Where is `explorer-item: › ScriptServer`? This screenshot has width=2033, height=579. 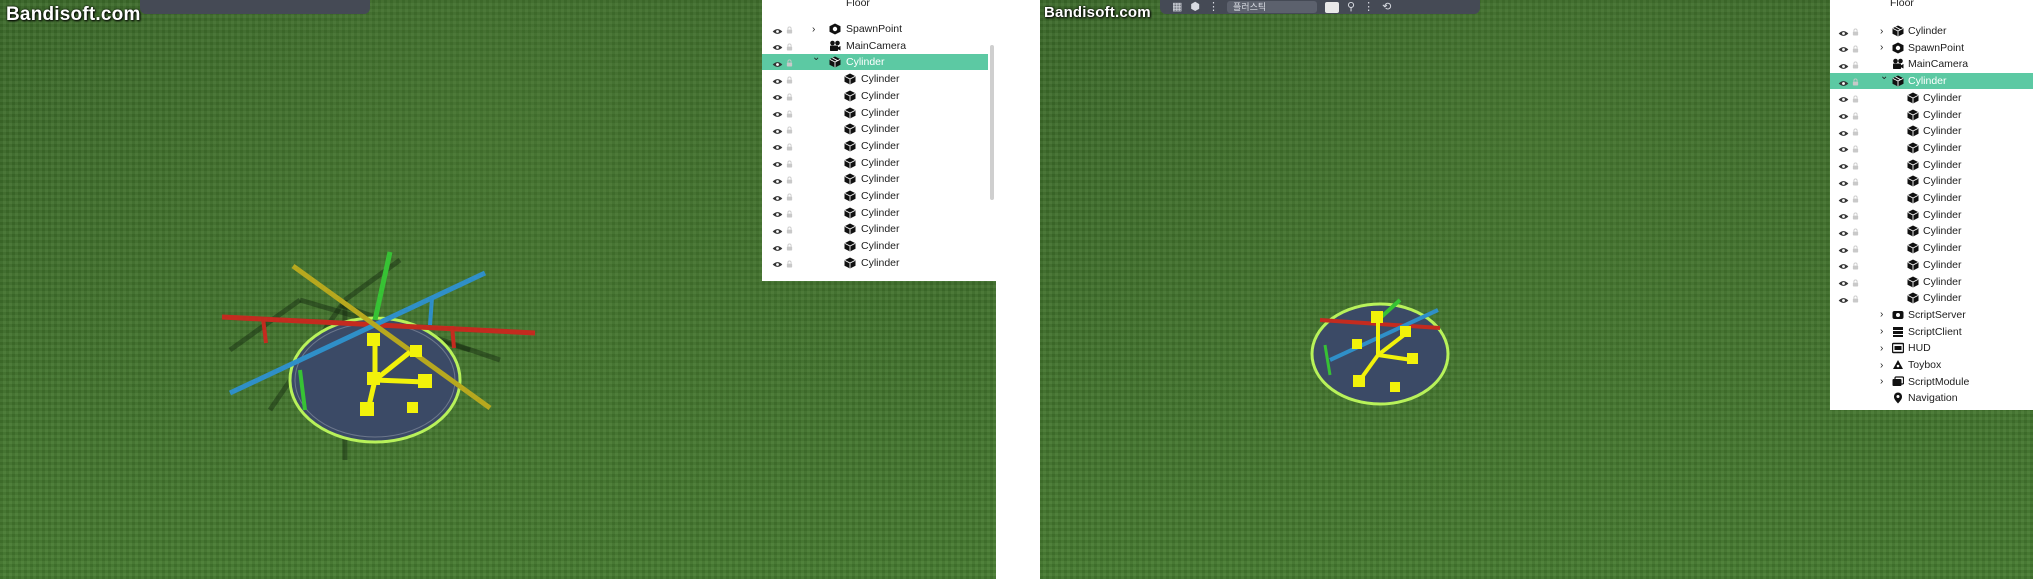 explorer-item: › ScriptServer is located at coordinates (1931, 315).